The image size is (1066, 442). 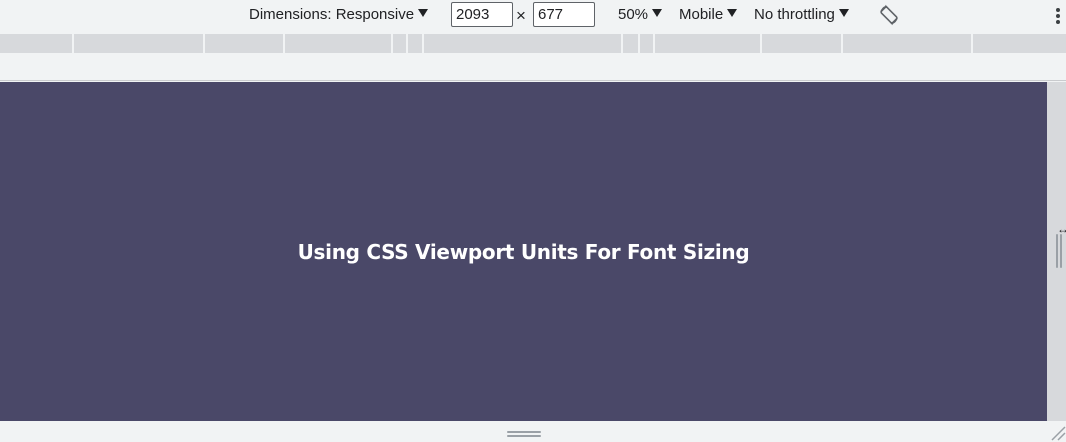 I want to click on device-type-dropdown: Mobile, so click(x=708, y=15).